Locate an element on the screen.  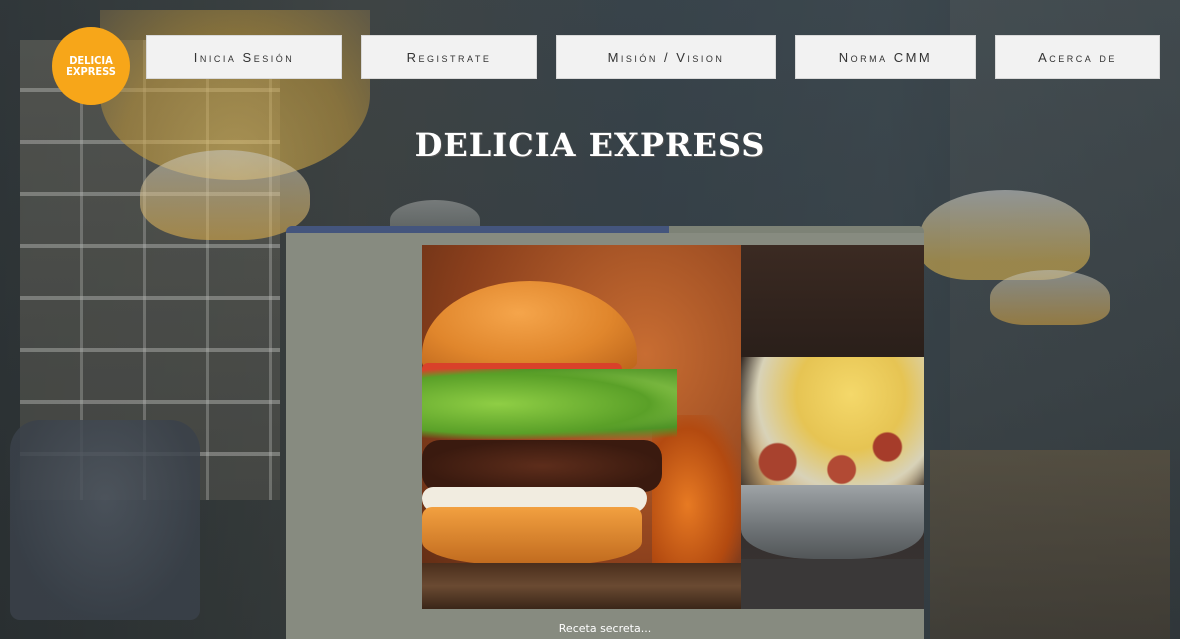
nav-register-button: Registrate is located at coordinates (449, 57).